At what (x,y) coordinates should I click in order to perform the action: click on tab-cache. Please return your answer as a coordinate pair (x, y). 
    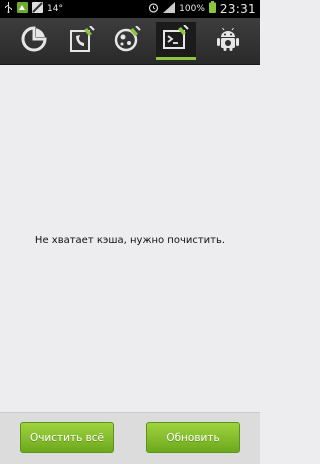
    Looking at the image, I should click on (176, 41).